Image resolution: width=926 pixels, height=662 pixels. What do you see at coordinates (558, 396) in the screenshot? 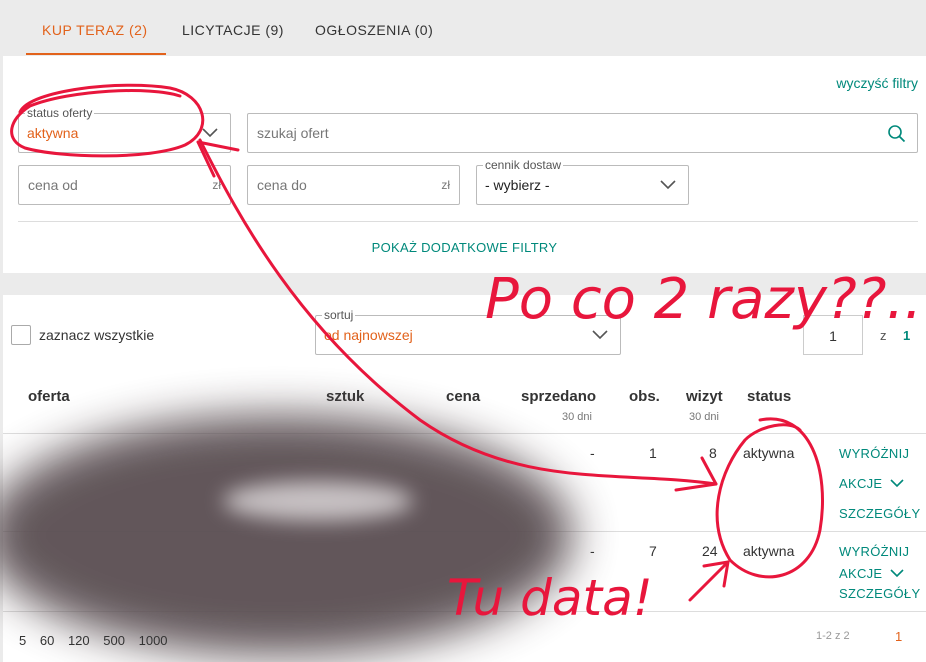
I see `column-header-sold: sprzedano` at bounding box center [558, 396].